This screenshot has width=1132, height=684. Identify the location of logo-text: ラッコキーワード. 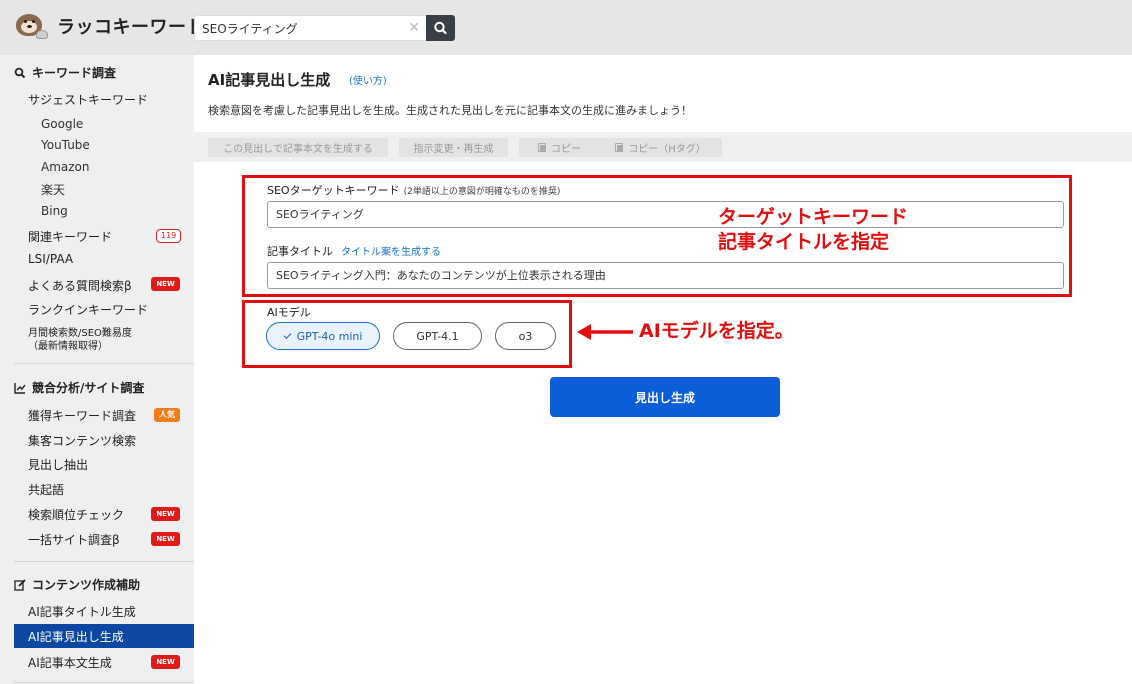
(131, 27).